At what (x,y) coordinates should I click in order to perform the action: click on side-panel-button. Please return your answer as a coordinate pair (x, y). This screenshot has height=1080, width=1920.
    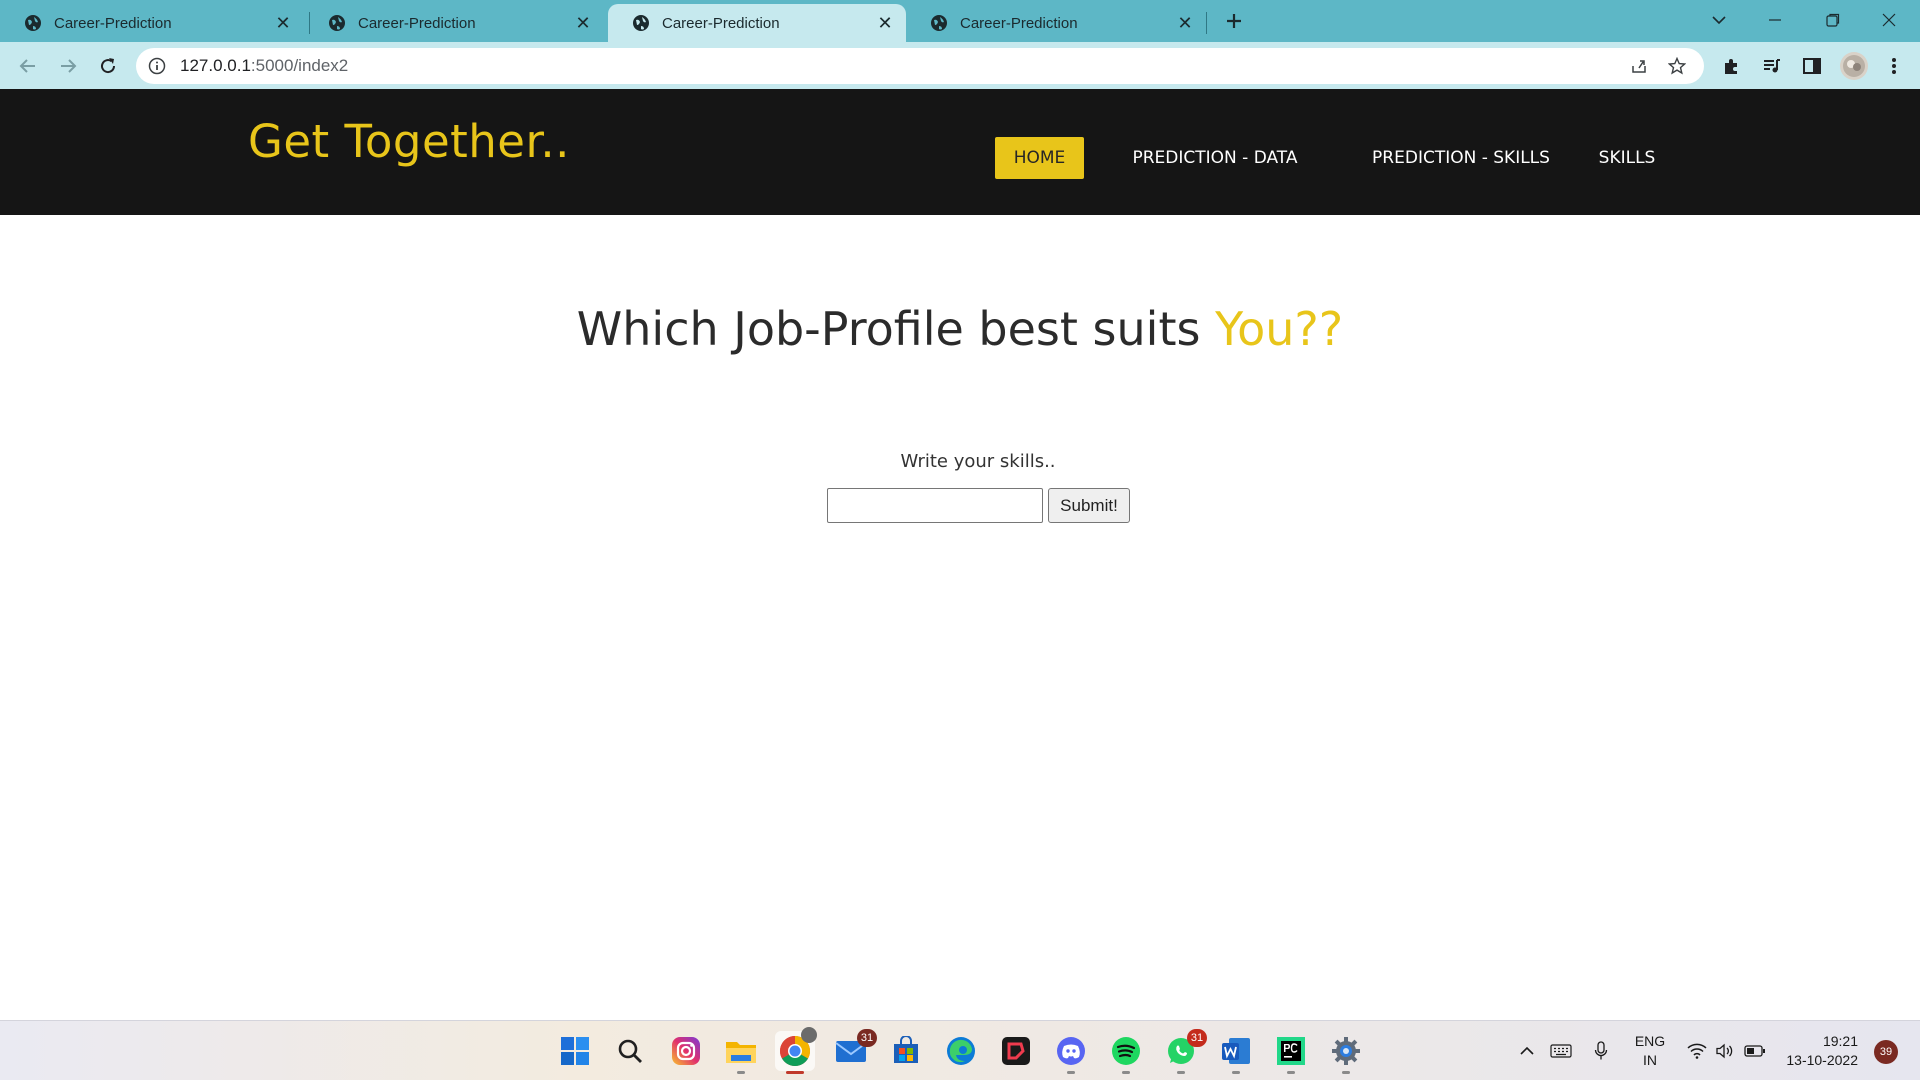
    Looking at the image, I should click on (1812, 66).